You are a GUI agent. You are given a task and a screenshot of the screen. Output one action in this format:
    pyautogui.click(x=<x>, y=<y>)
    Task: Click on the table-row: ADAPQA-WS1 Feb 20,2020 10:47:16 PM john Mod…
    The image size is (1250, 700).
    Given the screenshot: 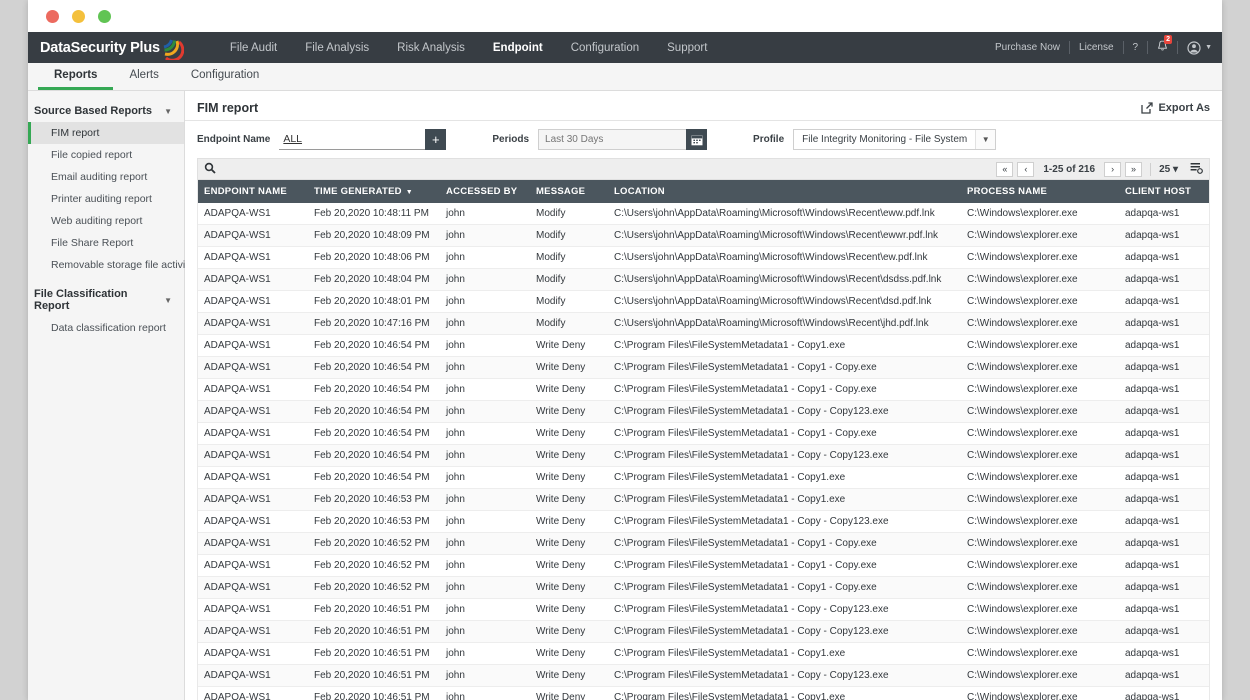 What is the action you would take?
    pyautogui.click(x=703, y=323)
    